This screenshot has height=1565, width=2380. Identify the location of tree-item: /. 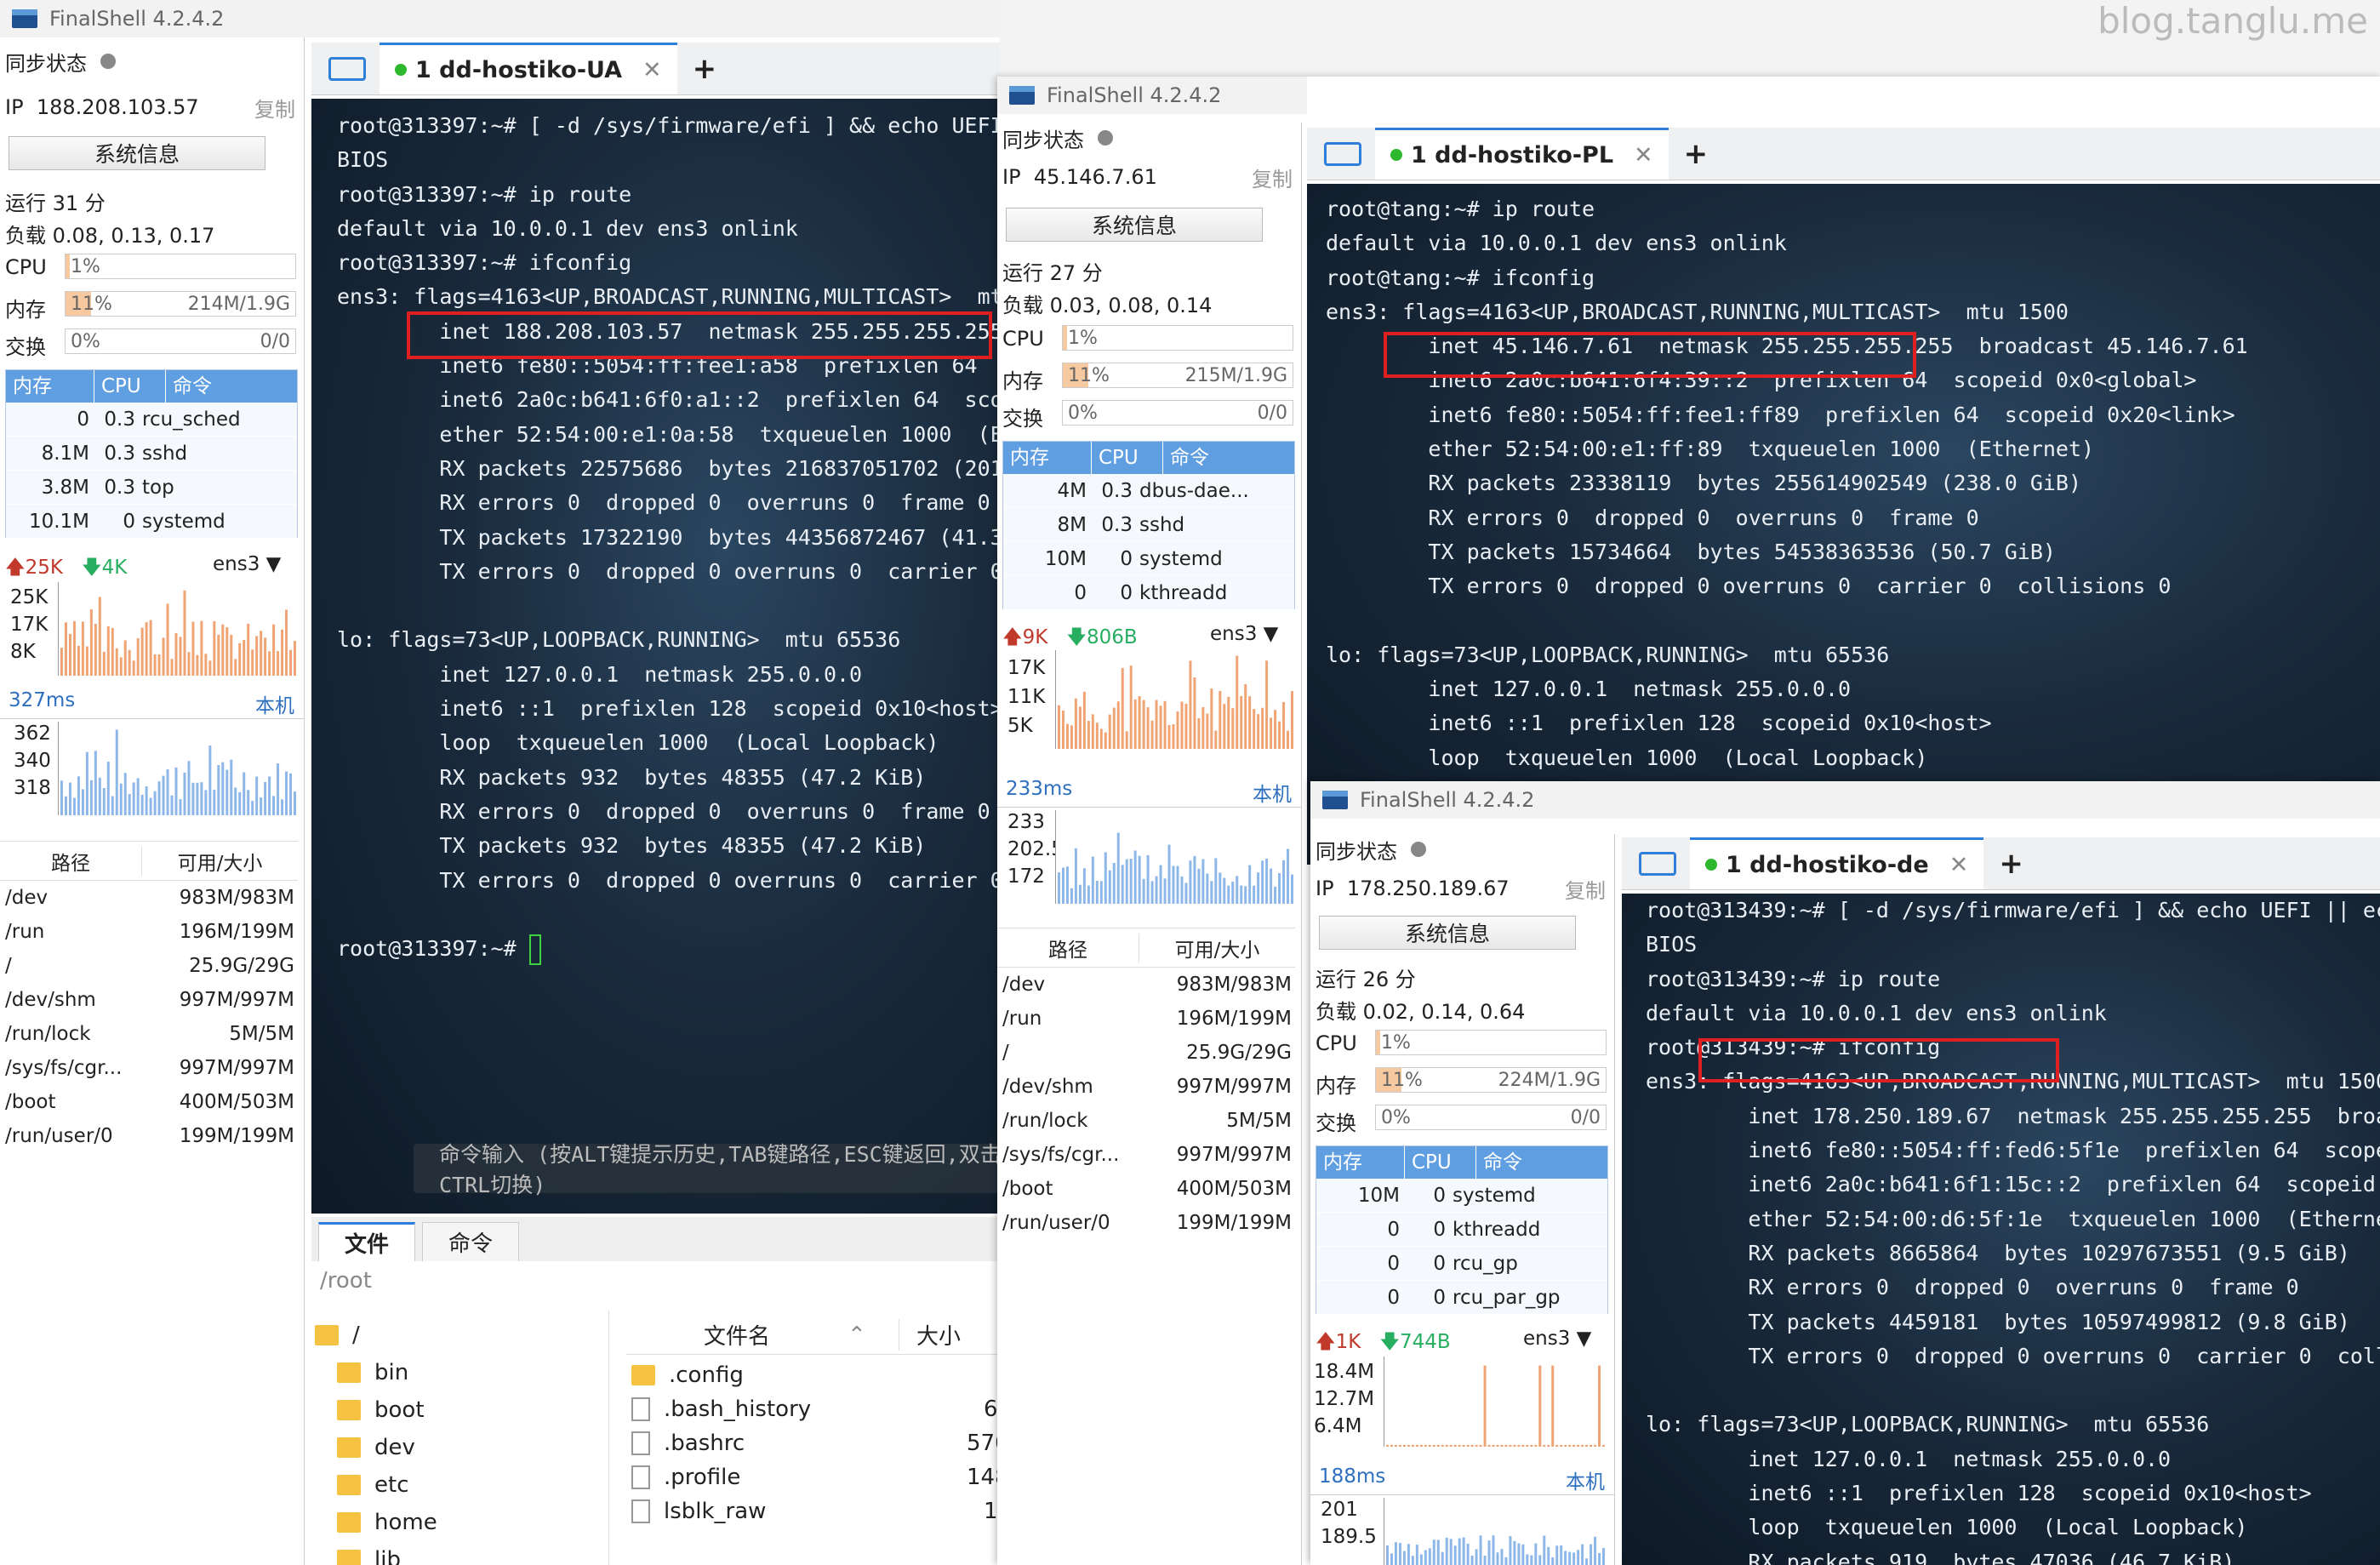
(337, 1335).